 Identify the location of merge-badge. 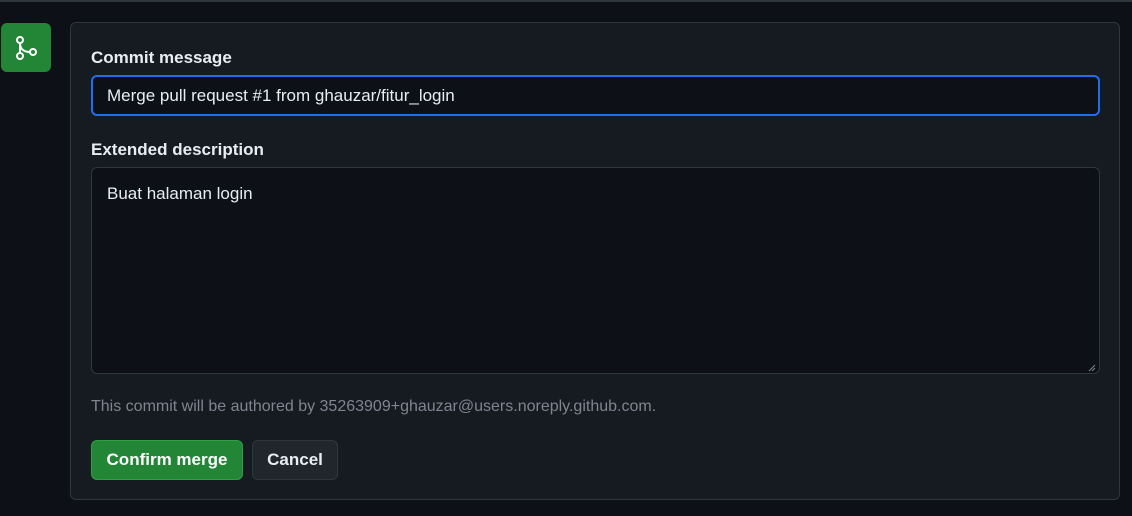
(26, 47).